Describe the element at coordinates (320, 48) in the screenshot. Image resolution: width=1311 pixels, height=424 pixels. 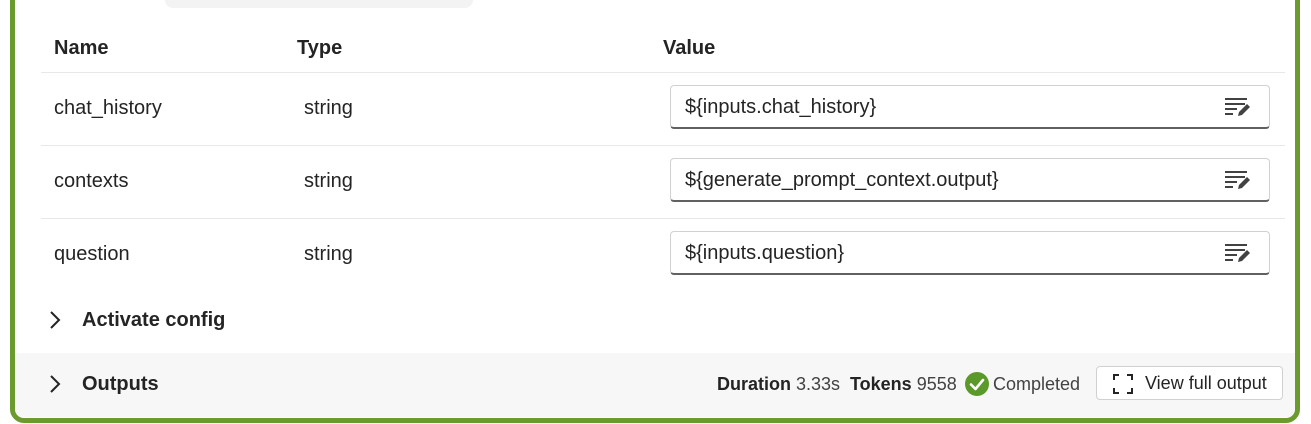
I see `column-header-type: Type` at that location.